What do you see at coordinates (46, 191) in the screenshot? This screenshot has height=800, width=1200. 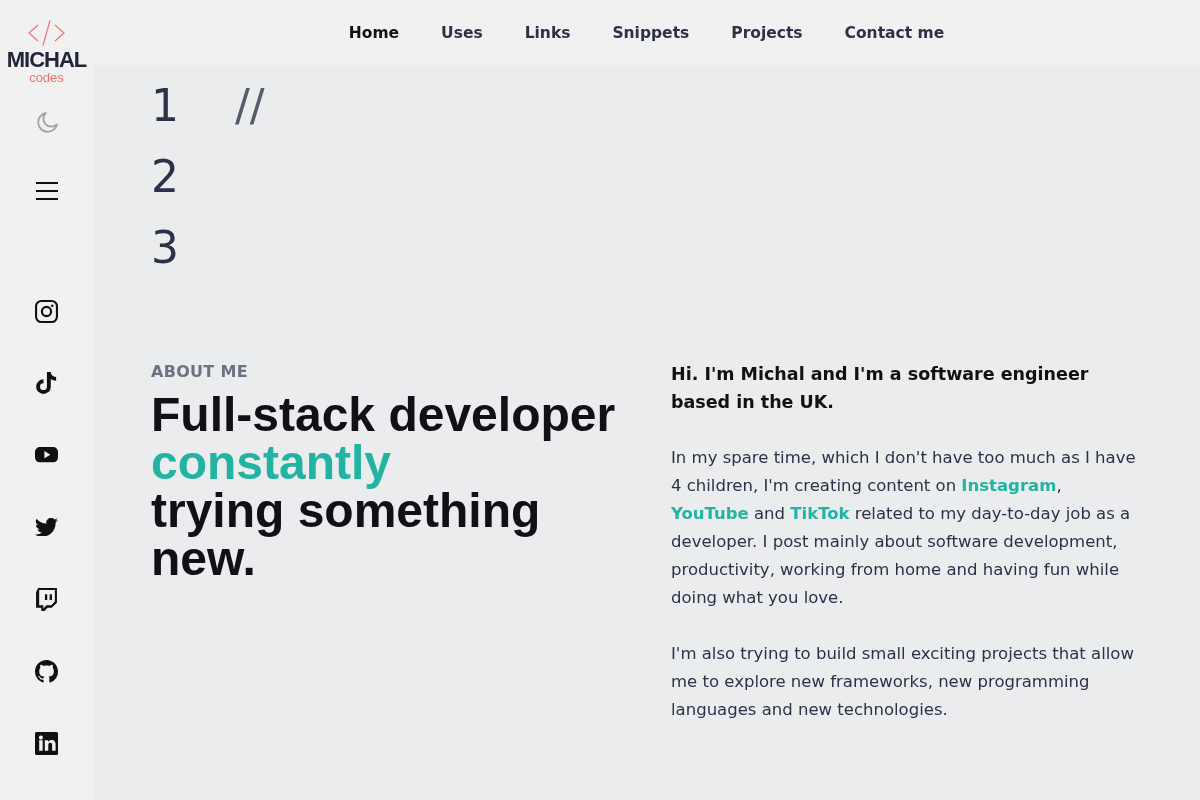 I see `menu-icon` at bounding box center [46, 191].